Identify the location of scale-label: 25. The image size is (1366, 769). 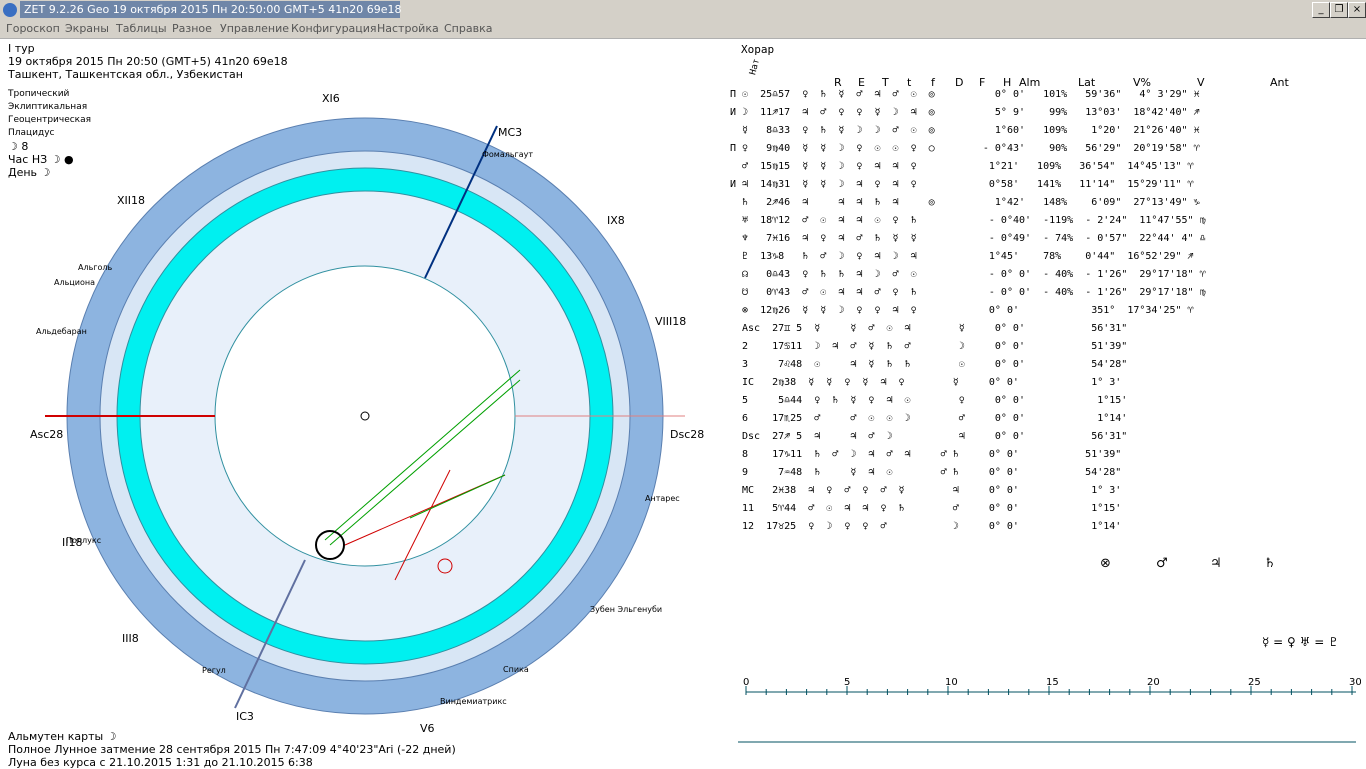
(1254, 682).